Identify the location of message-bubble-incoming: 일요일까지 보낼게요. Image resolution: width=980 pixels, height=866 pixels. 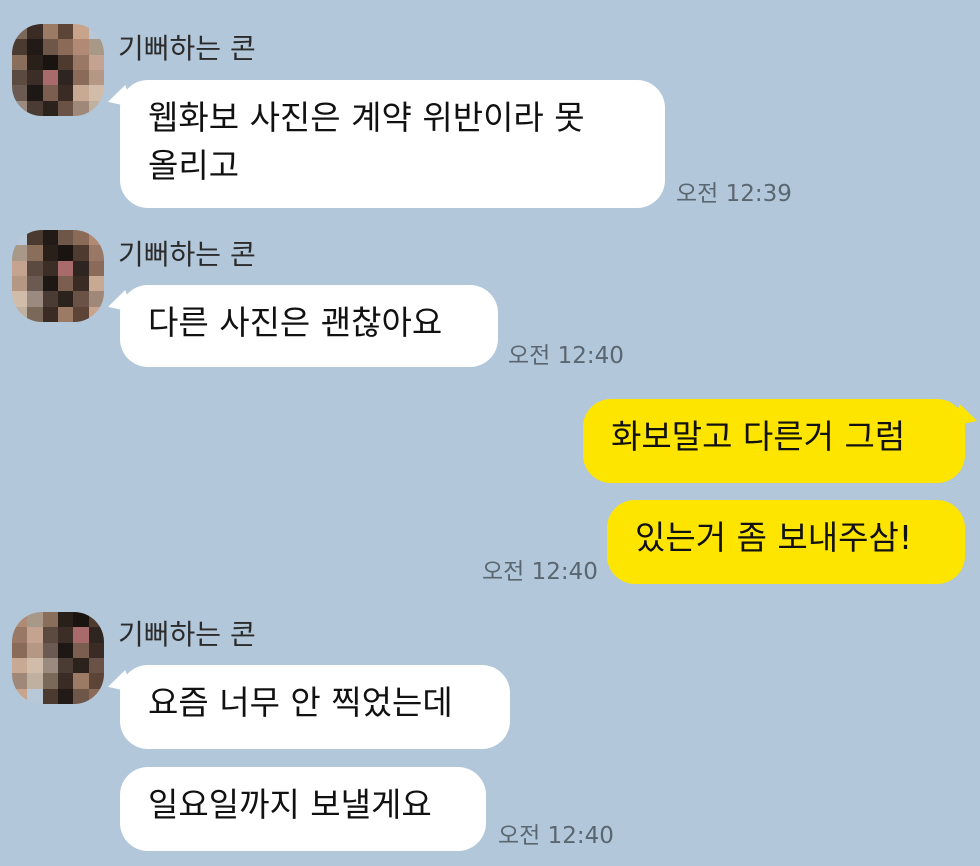
(303, 809).